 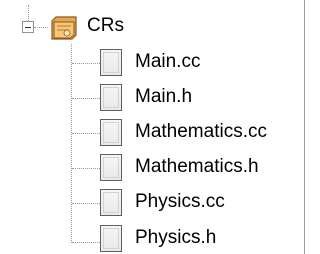 What do you see at coordinates (164, 96) in the screenshot?
I see `tree-item-label: Main.h` at bounding box center [164, 96].